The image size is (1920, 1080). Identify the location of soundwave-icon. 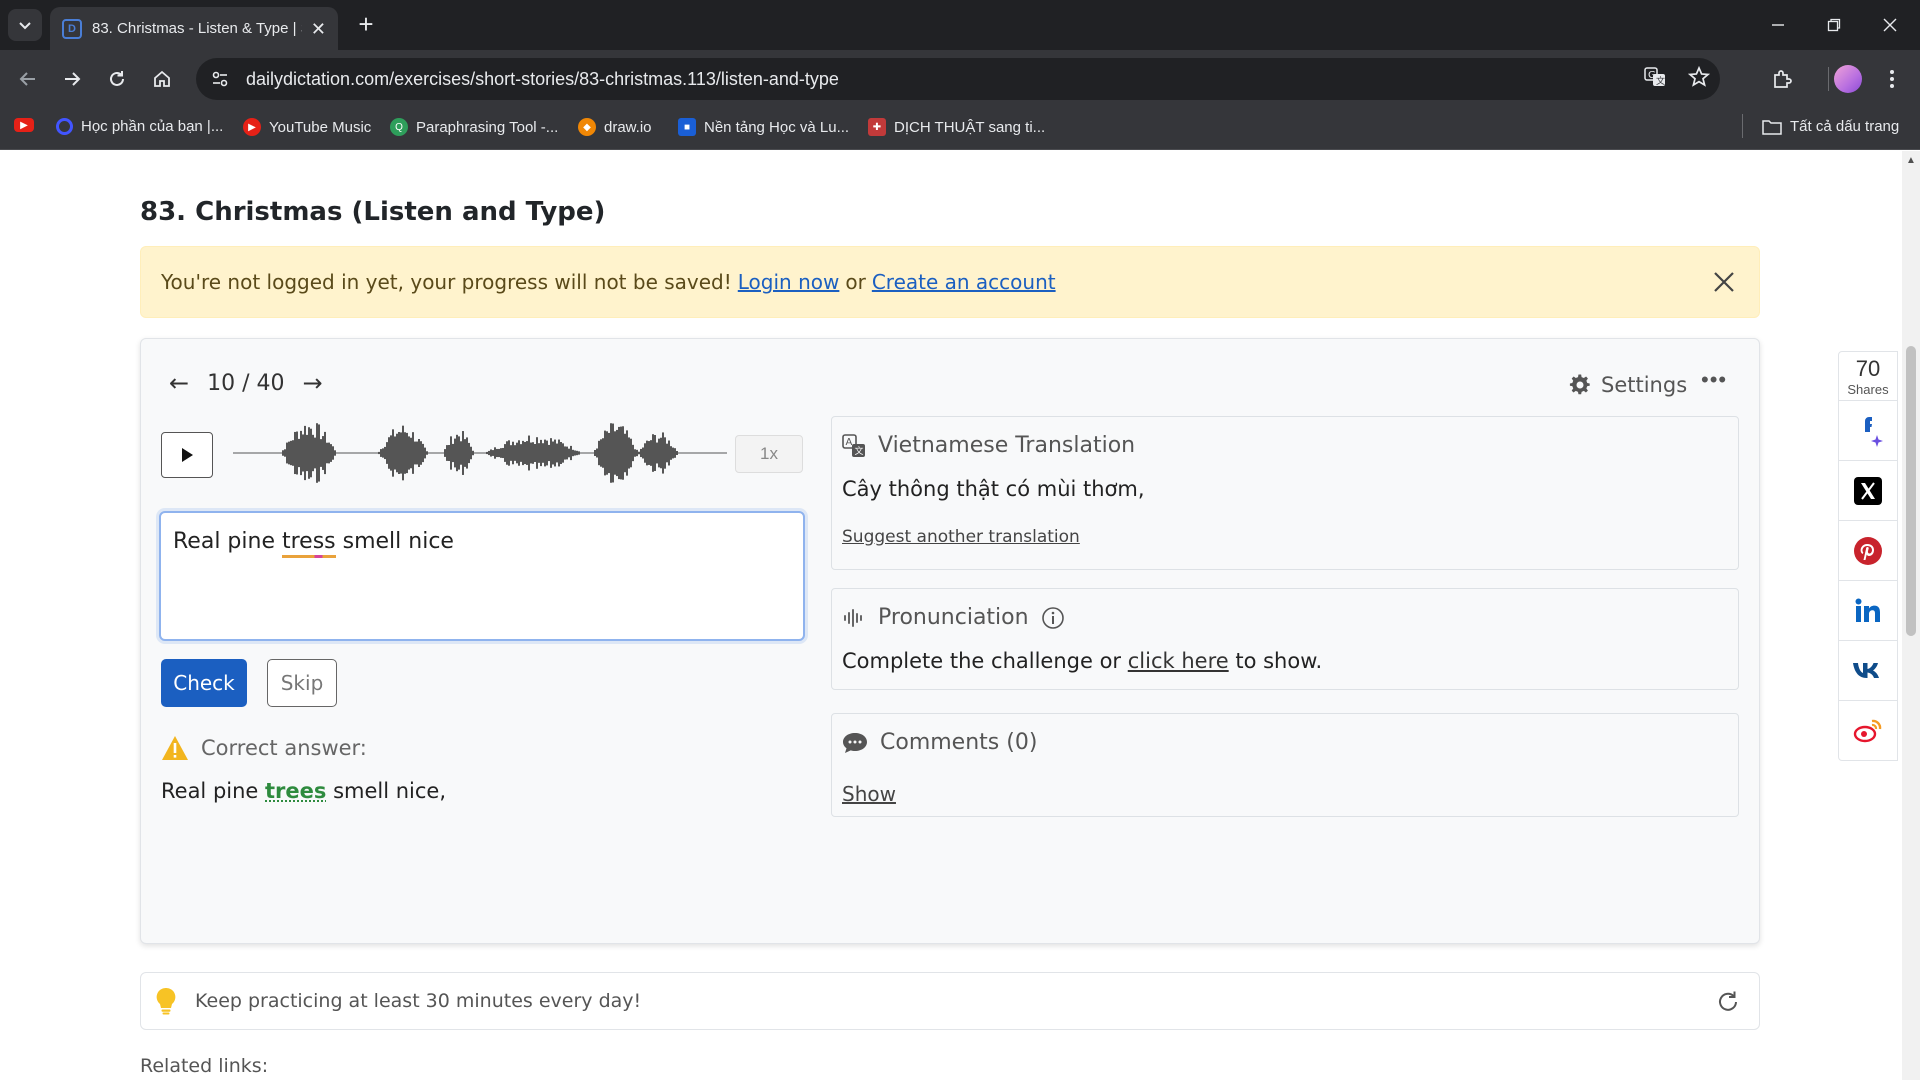
(853, 617).